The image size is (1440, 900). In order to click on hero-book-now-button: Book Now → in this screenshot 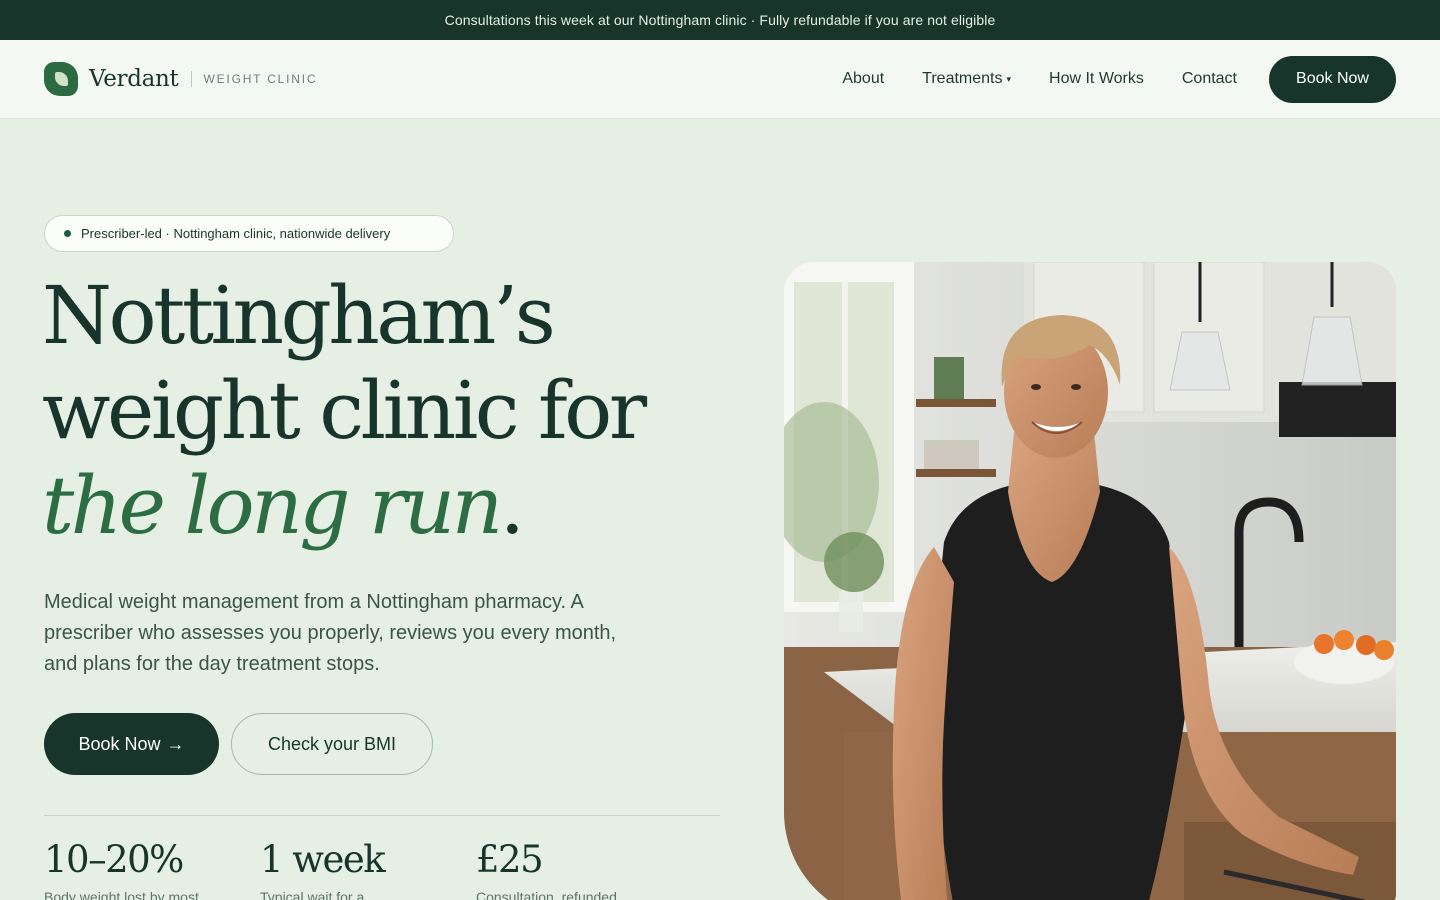, I will do `click(131, 744)`.